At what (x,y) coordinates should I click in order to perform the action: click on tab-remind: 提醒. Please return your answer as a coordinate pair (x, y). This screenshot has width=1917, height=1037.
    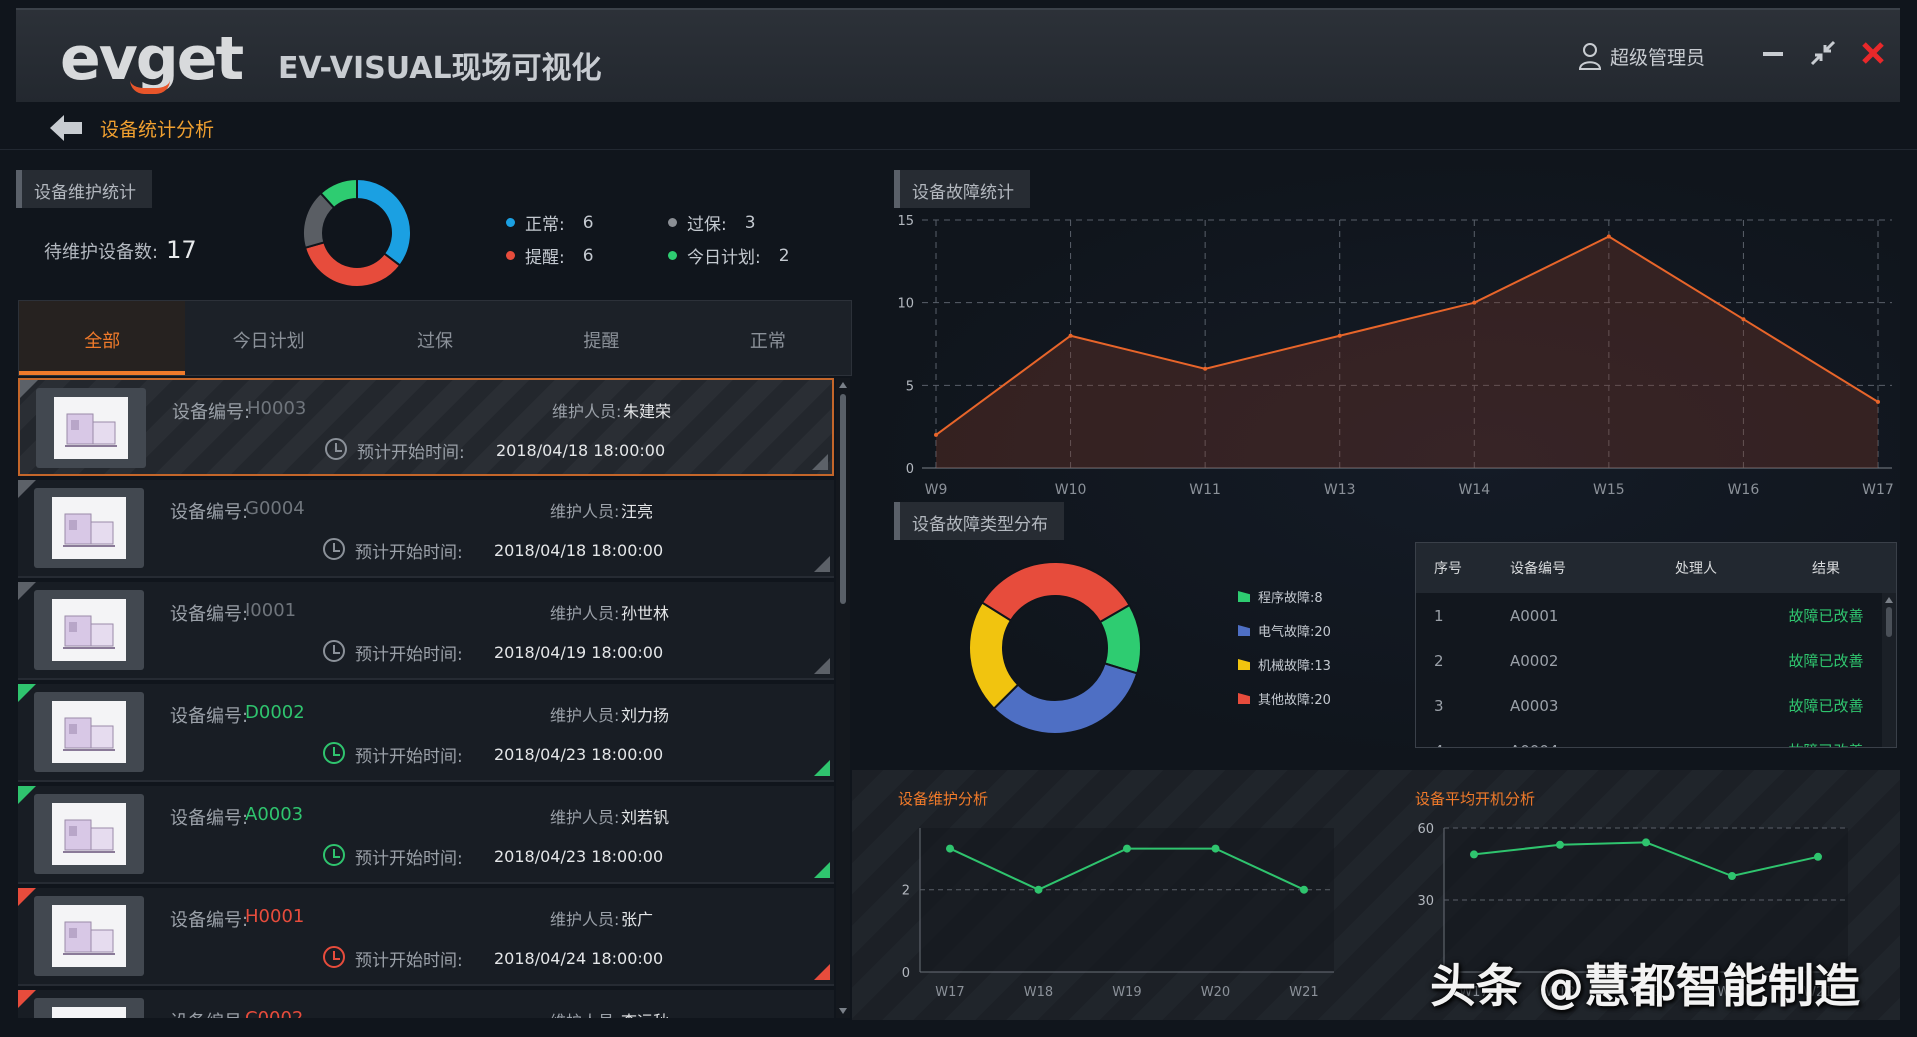
    Looking at the image, I should click on (601, 338).